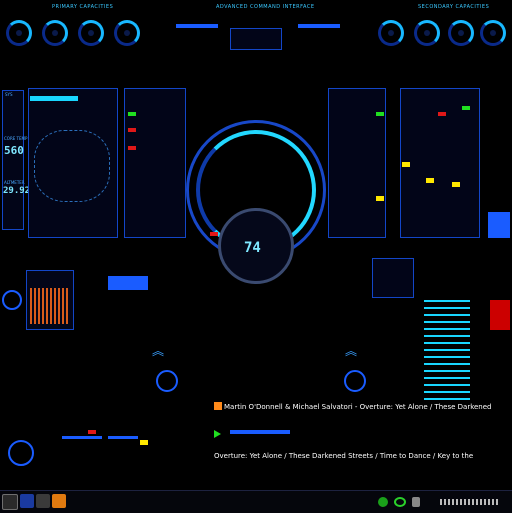  What do you see at coordinates (155, 163) in the screenshot?
I see `left-bar-list` at bounding box center [155, 163].